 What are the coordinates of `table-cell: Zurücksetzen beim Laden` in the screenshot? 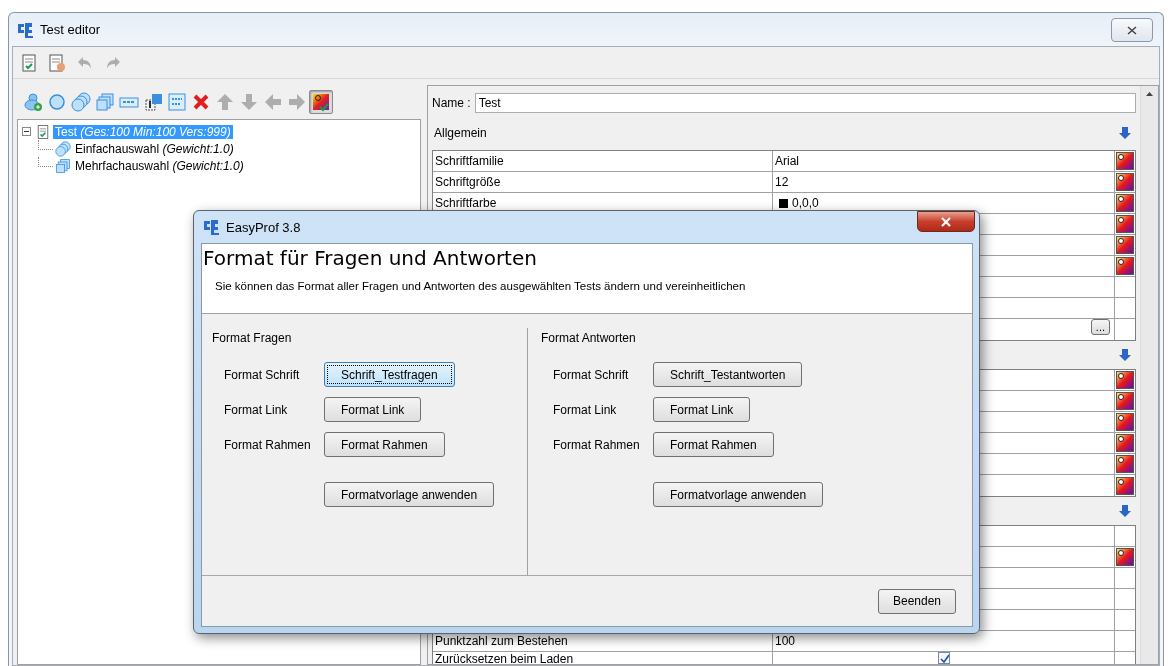 It's located at (504, 658).